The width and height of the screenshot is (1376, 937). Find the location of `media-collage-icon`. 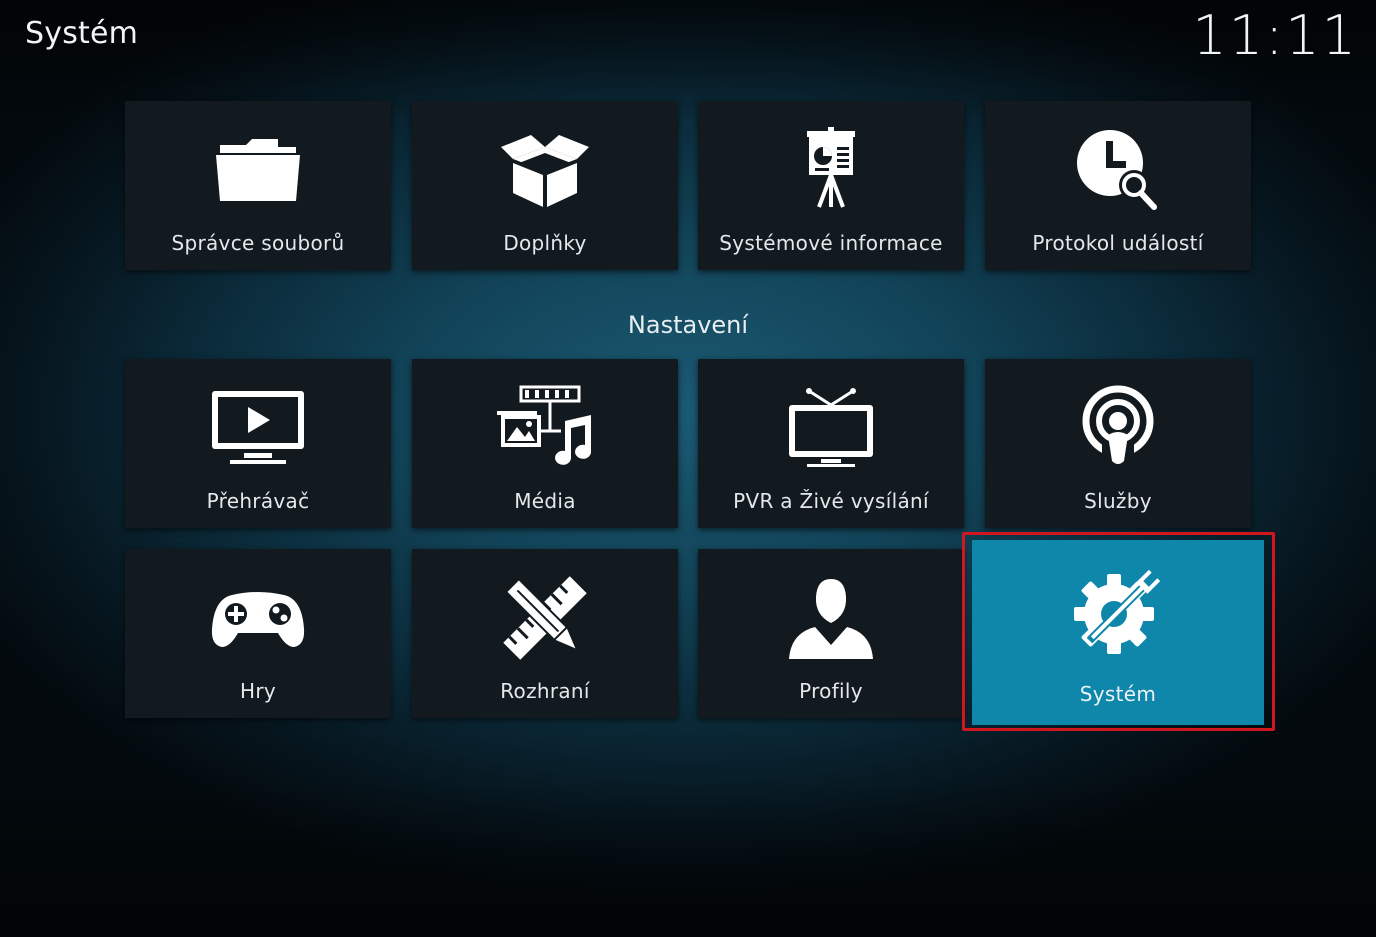

media-collage-icon is located at coordinates (545, 428).